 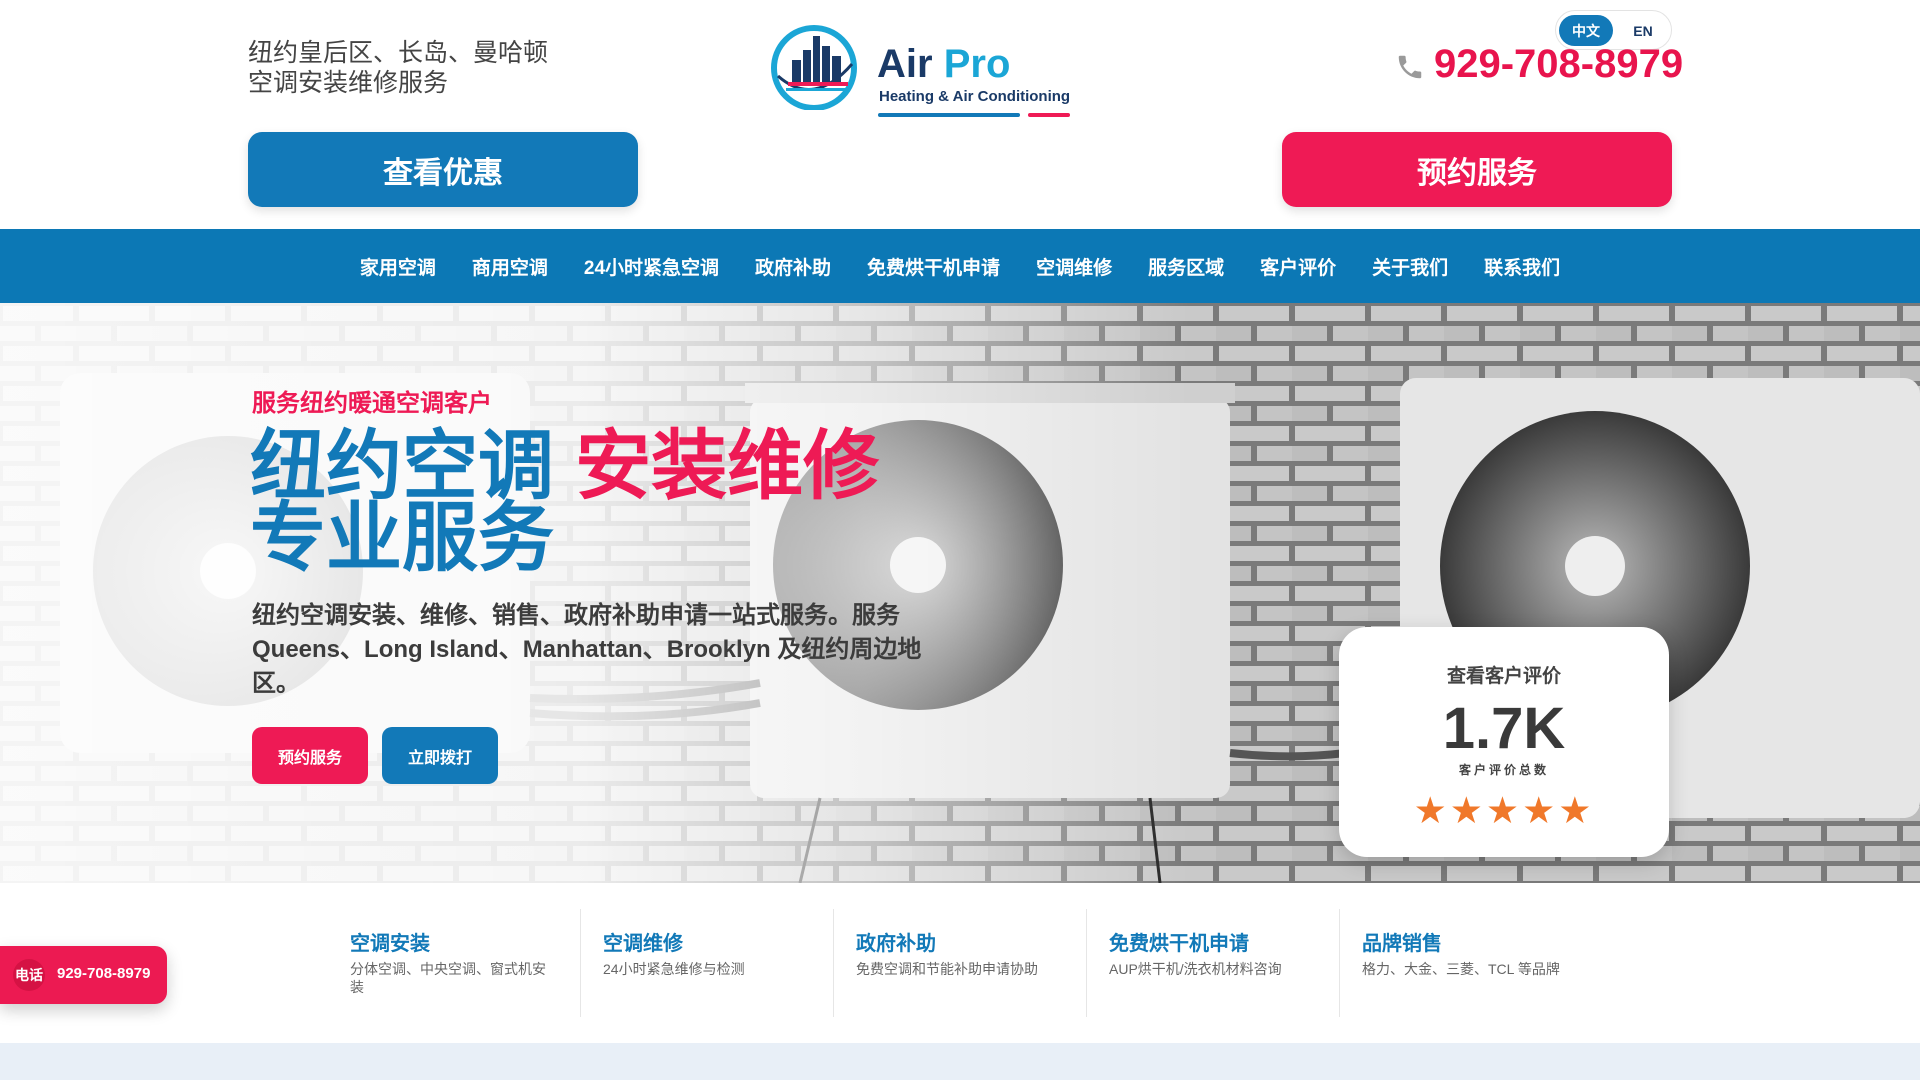 I want to click on tagline-line-1: 纽约皇后区、长岛、曼哈顿, so click(x=398, y=53).